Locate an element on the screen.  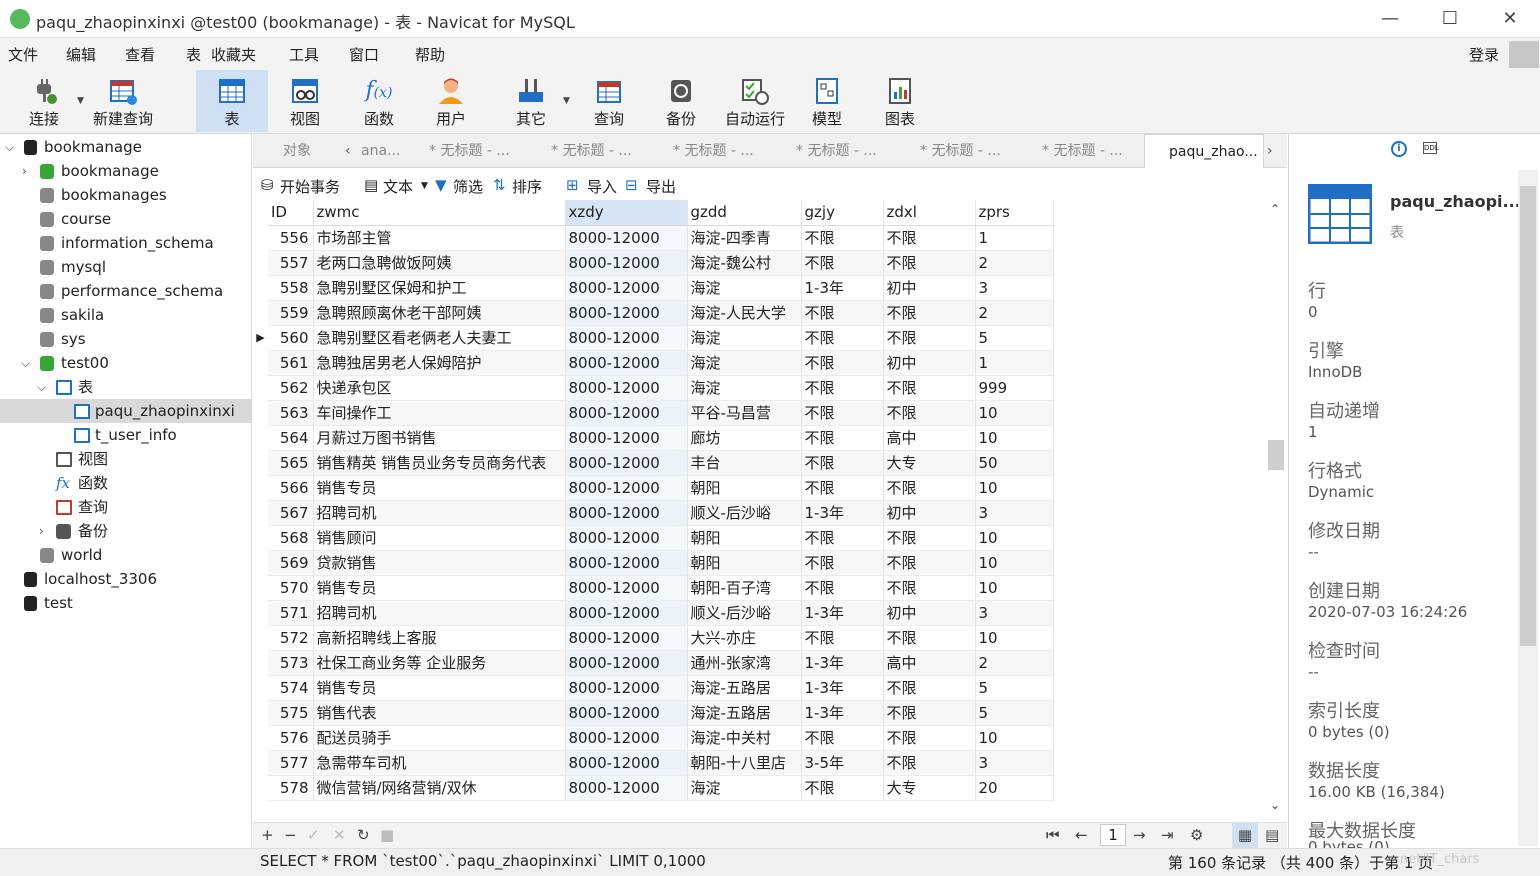
tree-db-sys: sys is located at coordinates (125, 339).